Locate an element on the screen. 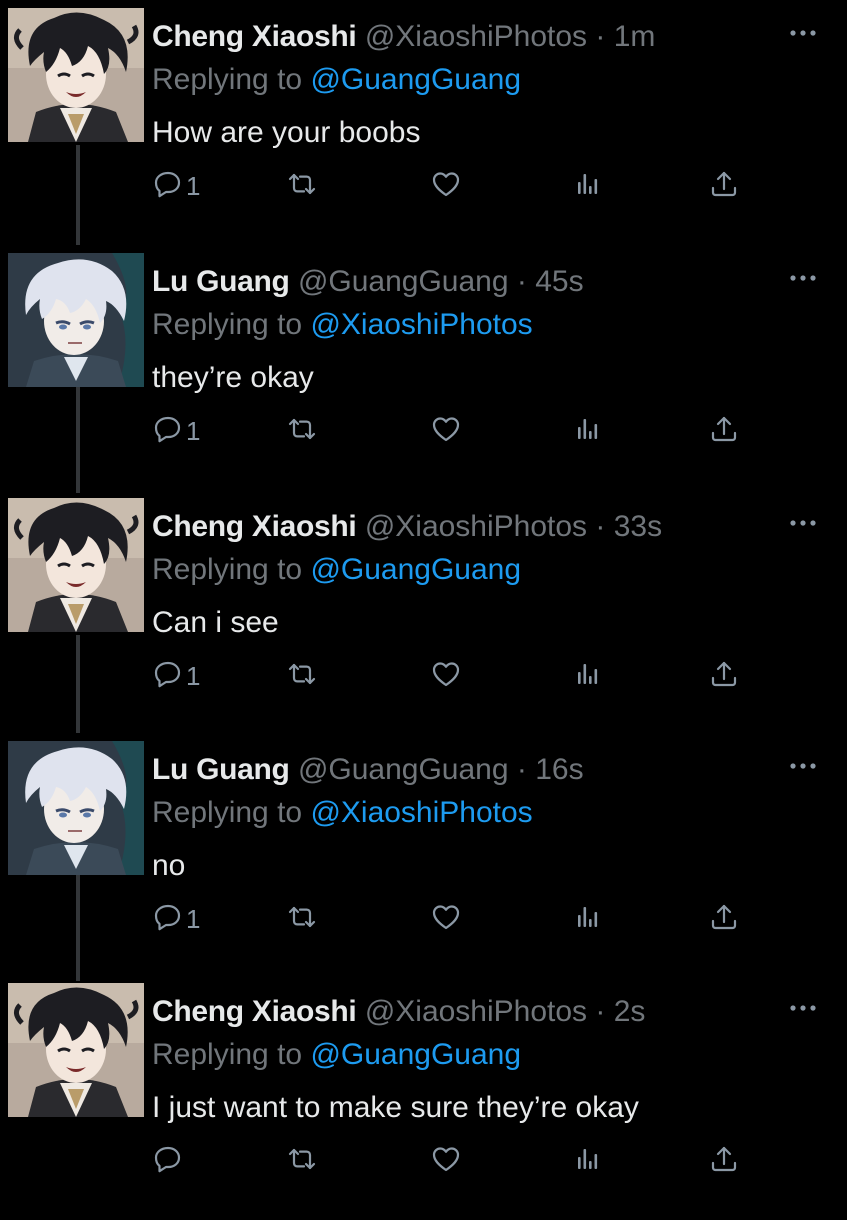 The image size is (847, 1220). timestamp: 33s is located at coordinates (638, 526).